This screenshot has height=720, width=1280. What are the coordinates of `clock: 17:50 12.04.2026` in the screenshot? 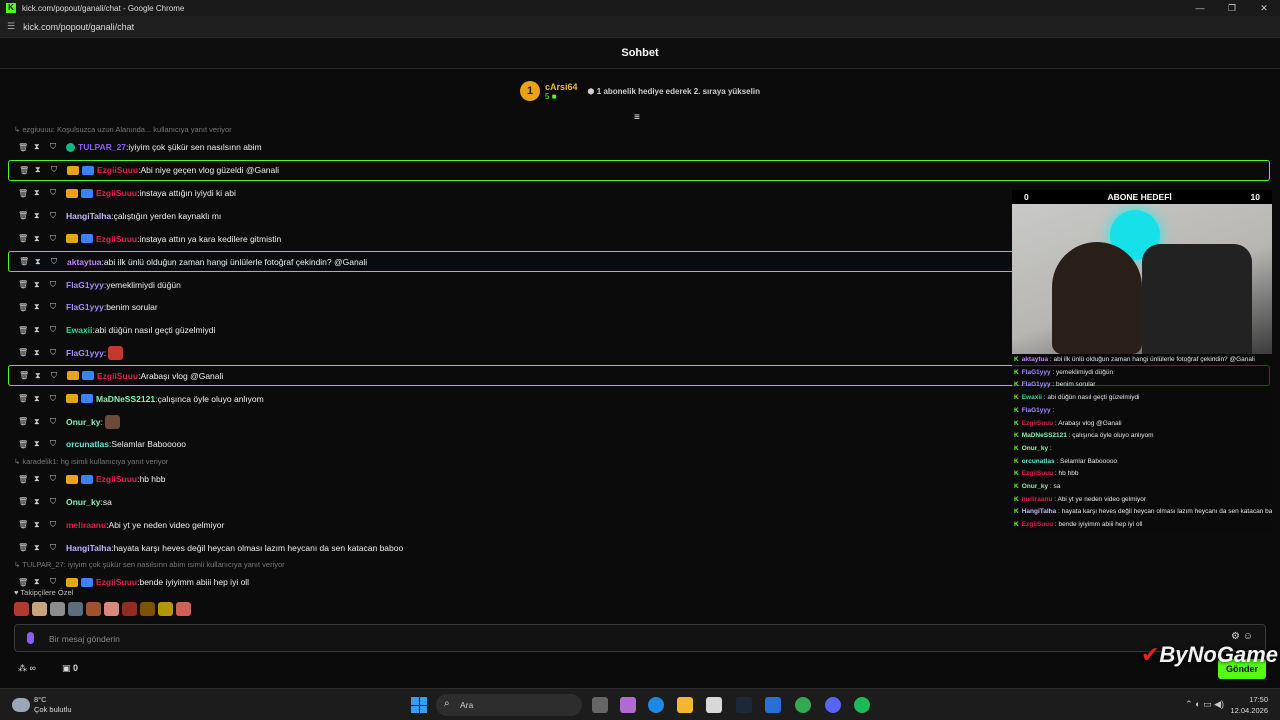 It's located at (1249, 705).